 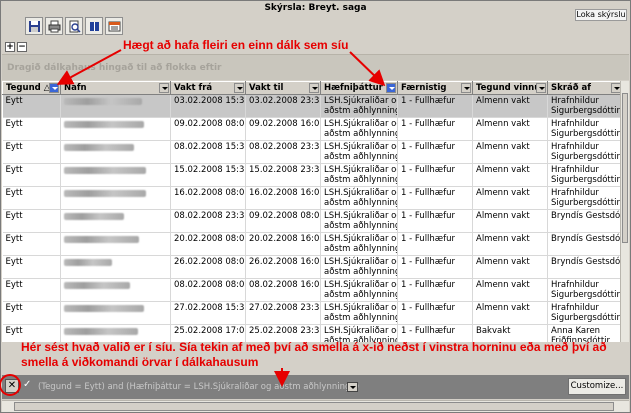 I want to click on horizontal-scrollbar, so click(x=315, y=406).